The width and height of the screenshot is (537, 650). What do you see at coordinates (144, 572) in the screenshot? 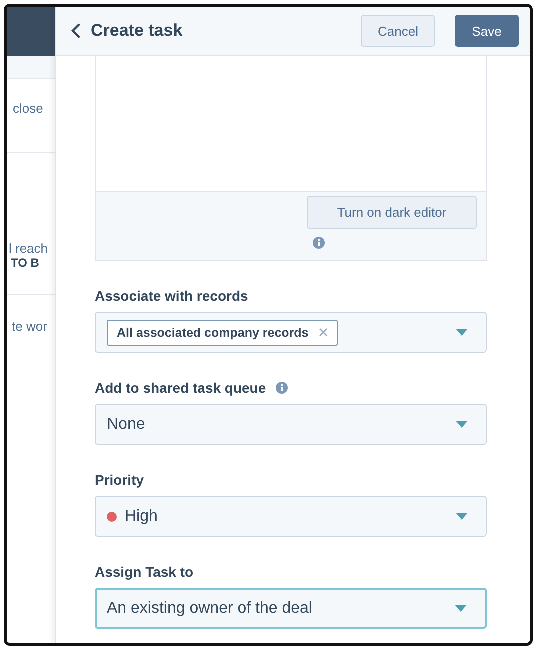
I see `field-label: Assign Task to` at bounding box center [144, 572].